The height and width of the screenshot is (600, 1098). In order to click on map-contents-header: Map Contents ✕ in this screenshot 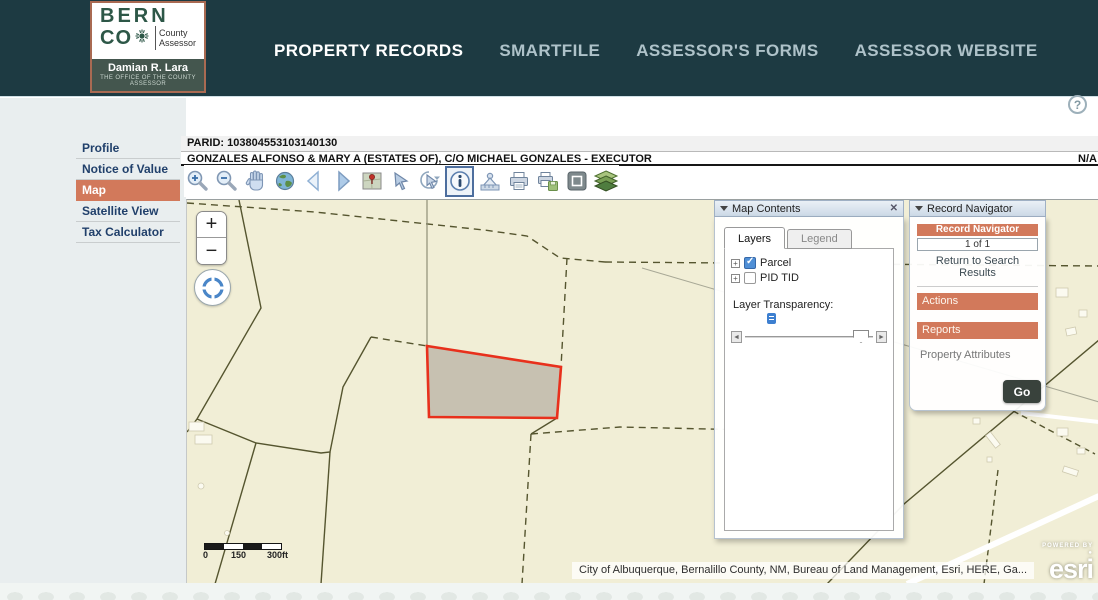, I will do `click(809, 208)`.